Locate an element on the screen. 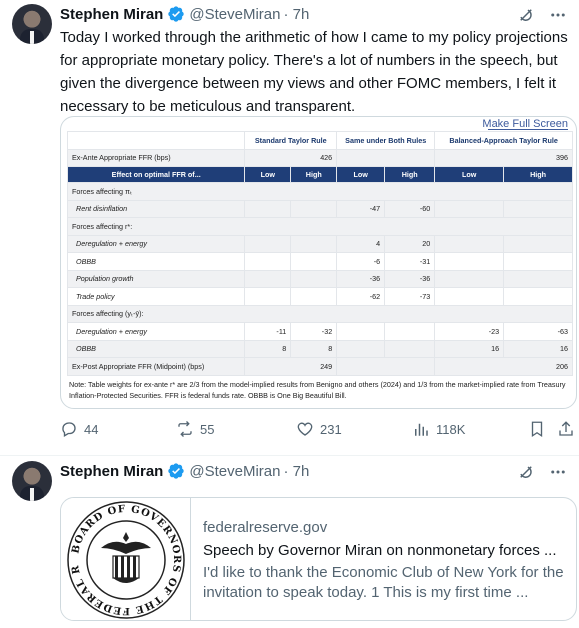 The image size is (579, 628). like-button: 231 is located at coordinates (319, 429).